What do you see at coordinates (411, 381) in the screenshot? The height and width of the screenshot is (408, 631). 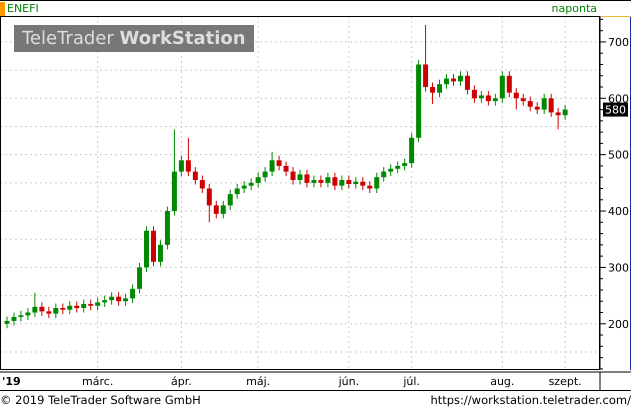 I see `x-tick-label: júl.` at bounding box center [411, 381].